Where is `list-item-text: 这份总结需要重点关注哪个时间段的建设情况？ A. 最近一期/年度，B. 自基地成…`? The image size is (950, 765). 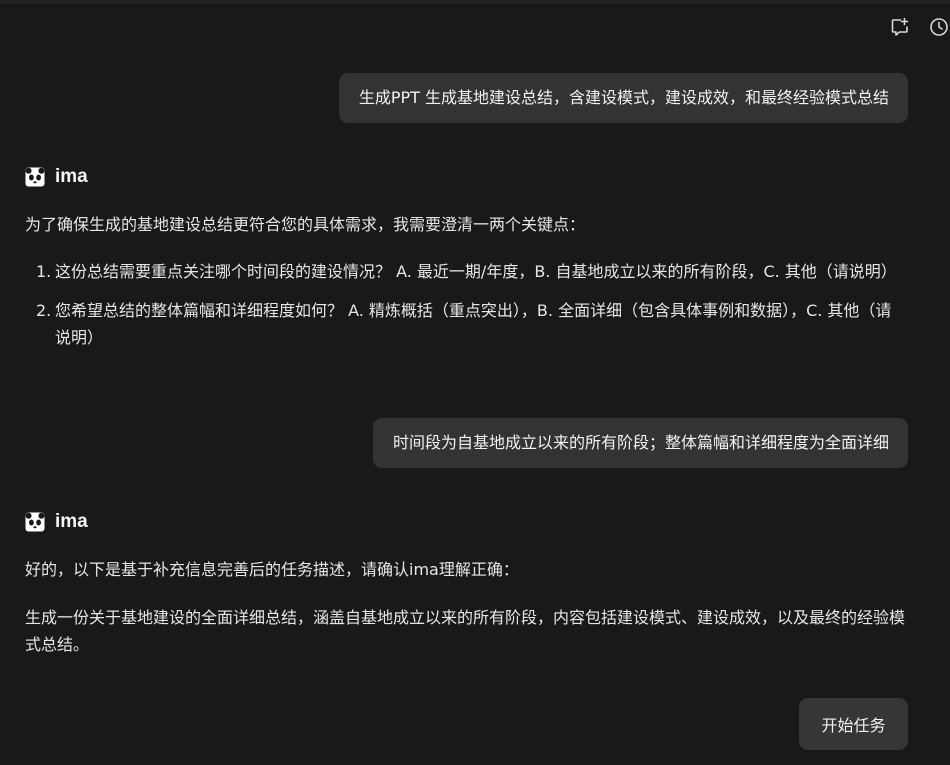 list-item-text: 这份总结需要重点关注哪个时间段的建设情况？ A. 最近一期/年度，B. 自基地成… is located at coordinates (476, 271).